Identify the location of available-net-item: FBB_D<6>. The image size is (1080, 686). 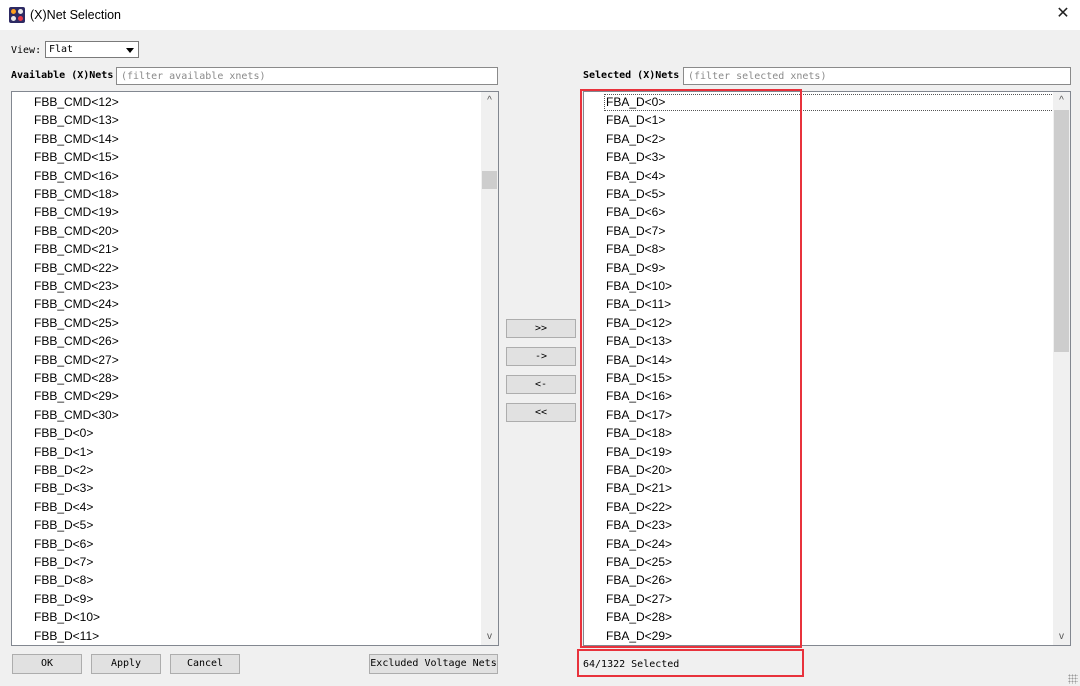
(63, 544).